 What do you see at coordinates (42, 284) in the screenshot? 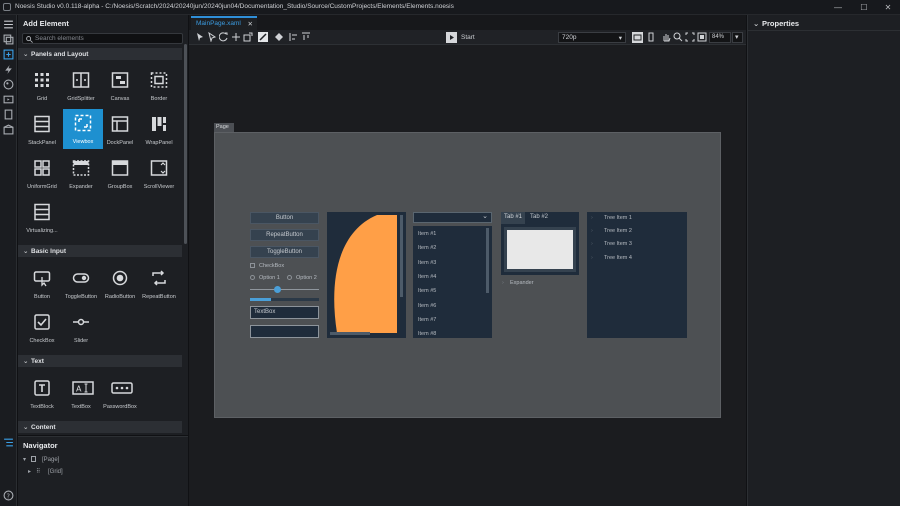
I see `element-button: Button` at bounding box center [42, 284].